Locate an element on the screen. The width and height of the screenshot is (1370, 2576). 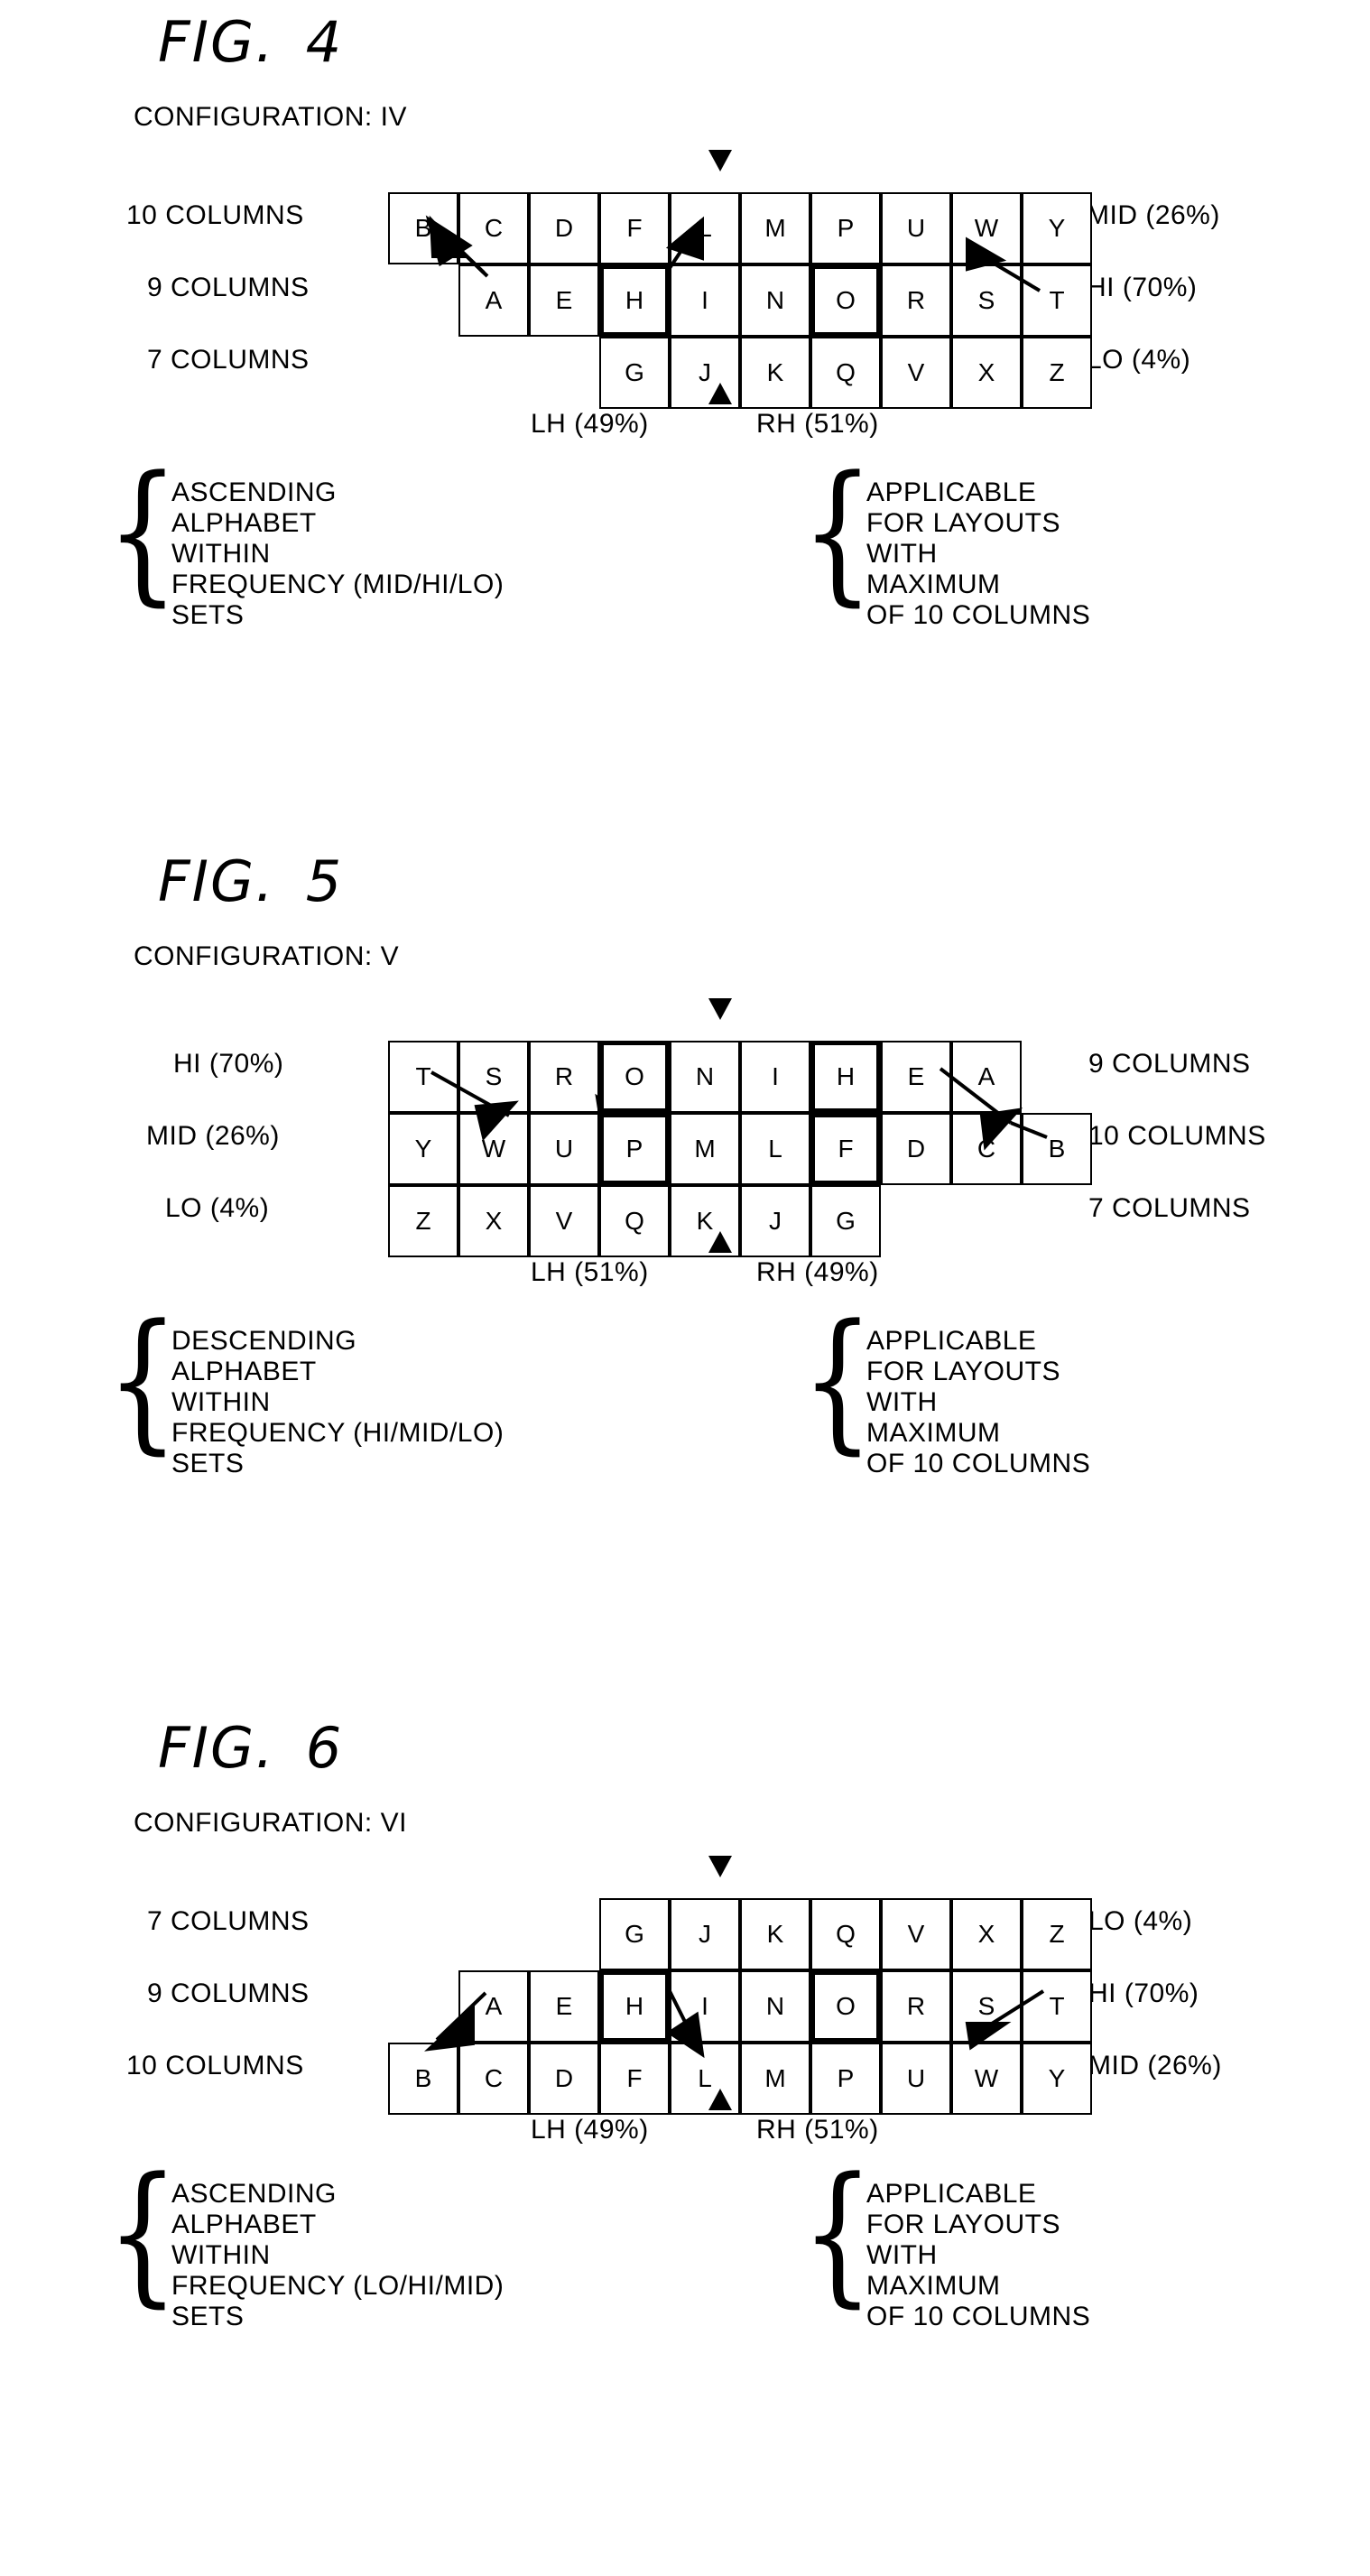
figure-4-right-hand-label: RH (51%) is located at coordinates (817, 424).